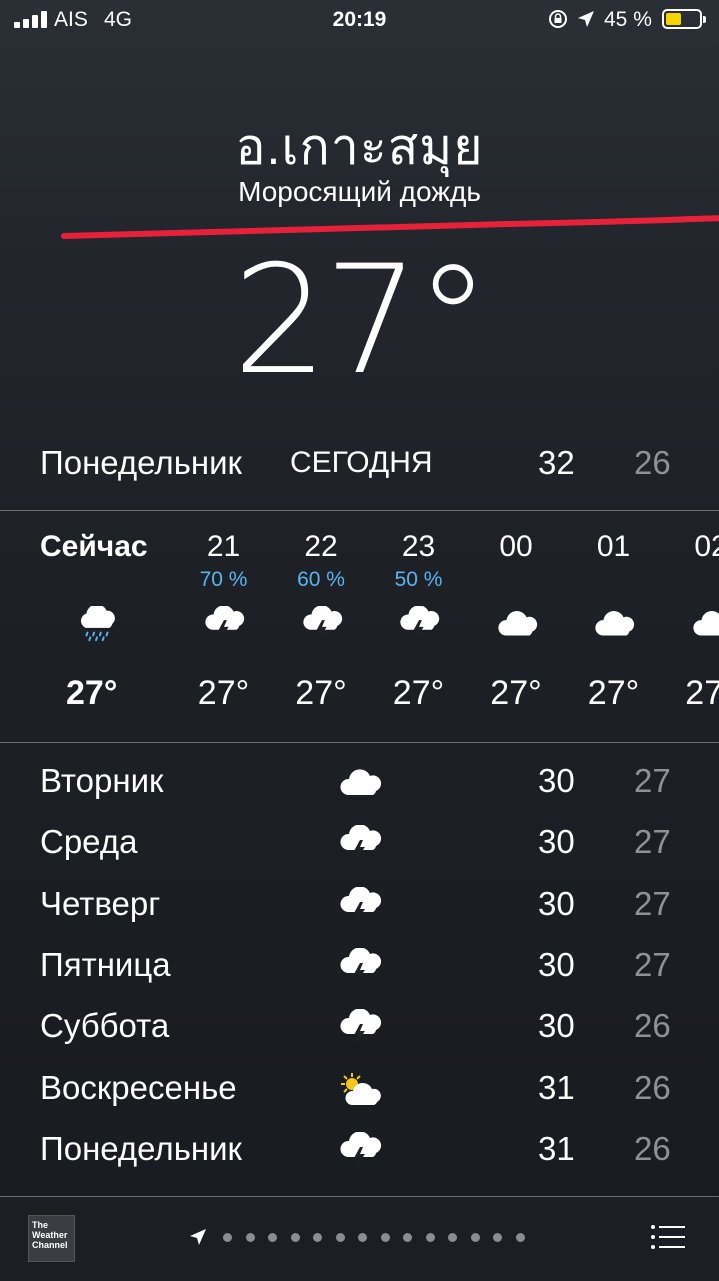 The height and width of the screenshot is (1281, 719). I want to click on daily-forecast-row: Вторник 30 27, so click(359, 782).